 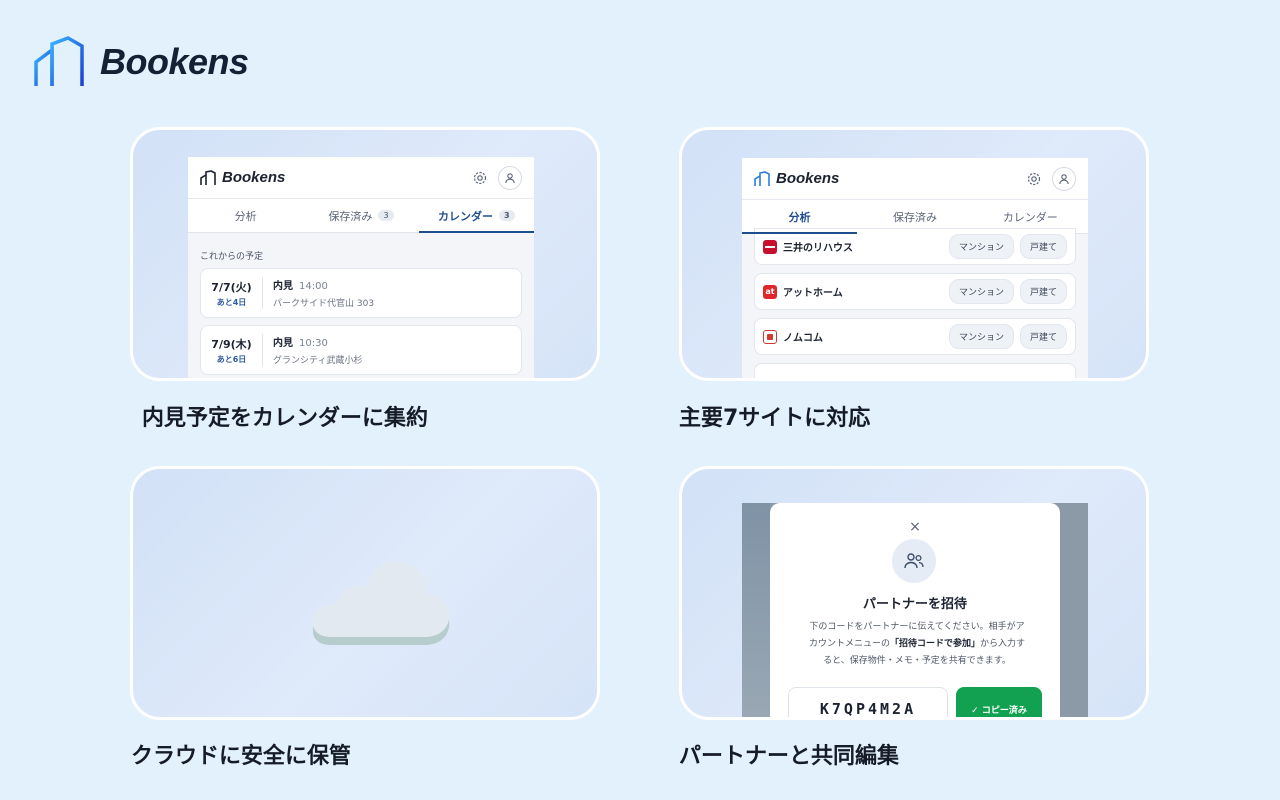 What do you see at coordinates (361, 350) in the screenshot?
I see `event-item: 7/9(木) あと6日 内見 10:30 グランシティ武蔵小杉` at bounding box center [361, 350].